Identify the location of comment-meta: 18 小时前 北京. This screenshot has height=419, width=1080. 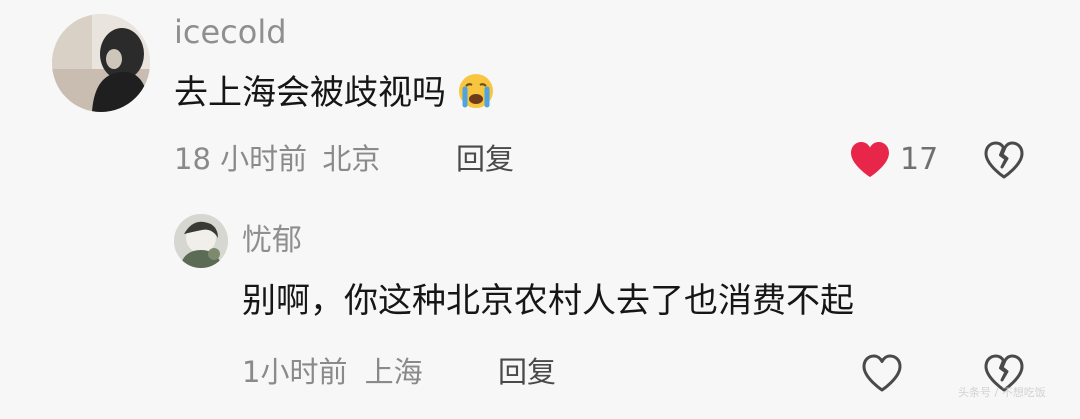
(277, 159).